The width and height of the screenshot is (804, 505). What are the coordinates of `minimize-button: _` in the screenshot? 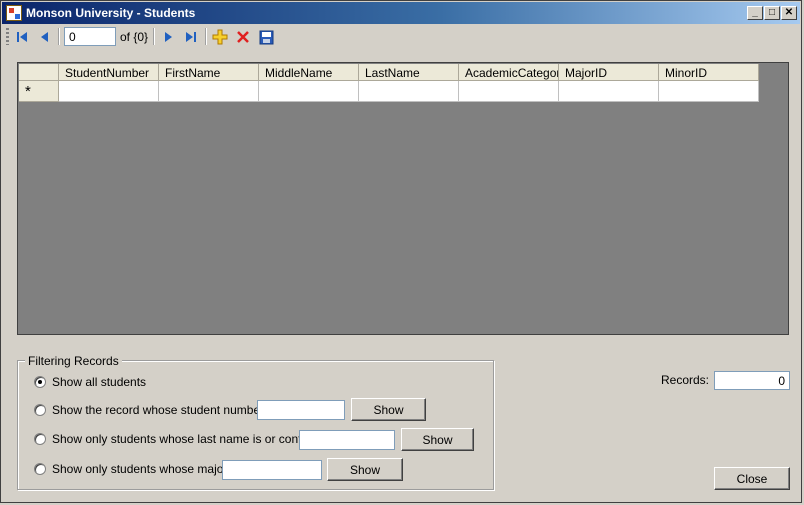 It's located at (755, 13).